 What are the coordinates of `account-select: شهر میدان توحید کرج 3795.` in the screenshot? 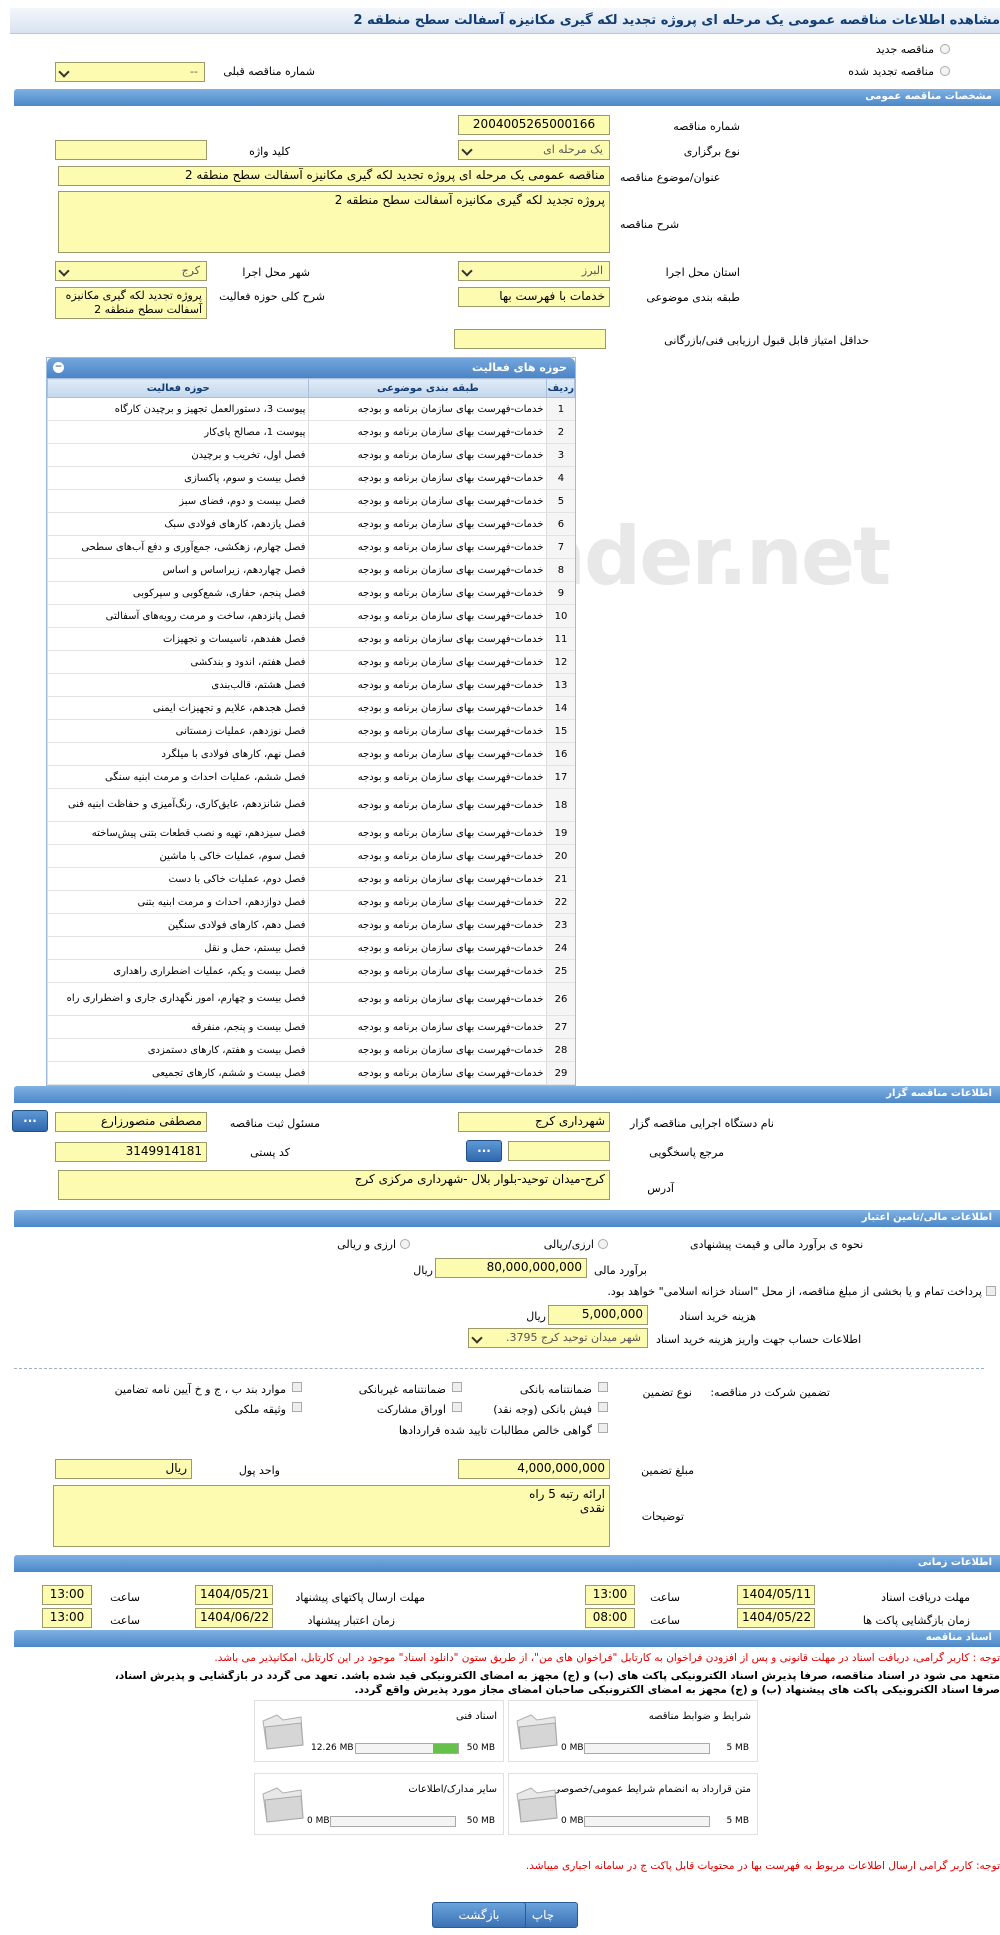 It's located at (558, 1338).